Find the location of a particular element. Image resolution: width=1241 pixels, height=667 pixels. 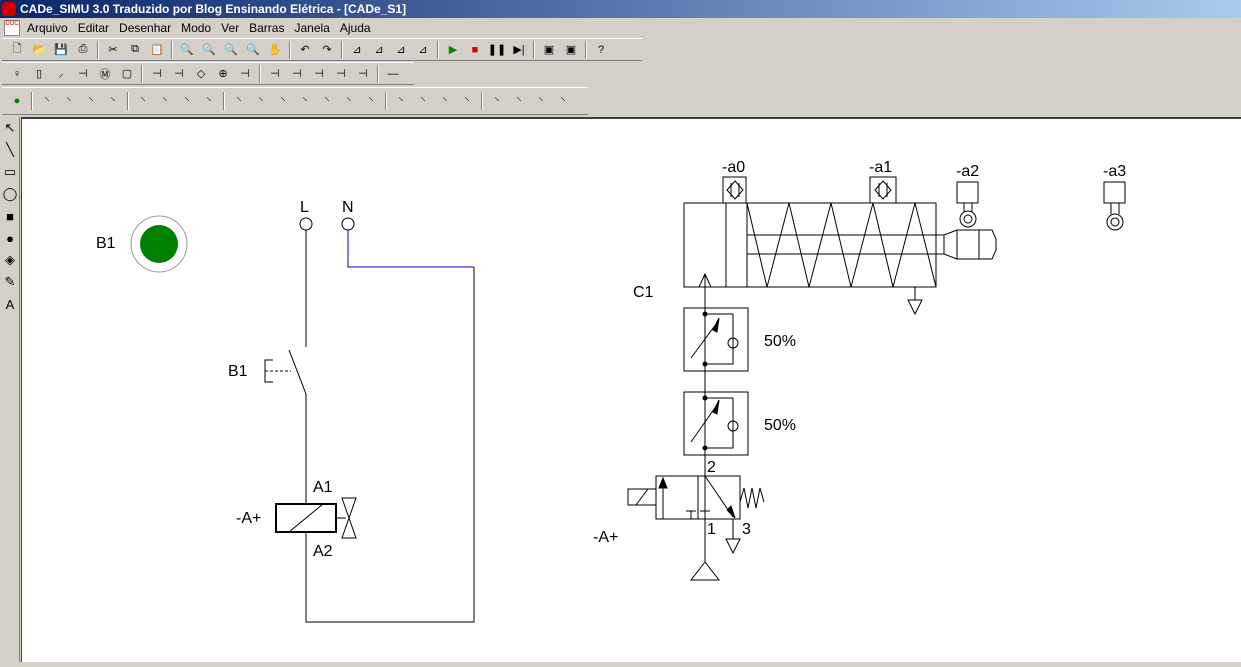

o-nonc-button: ⸌ is located at coordinates (187, 101).